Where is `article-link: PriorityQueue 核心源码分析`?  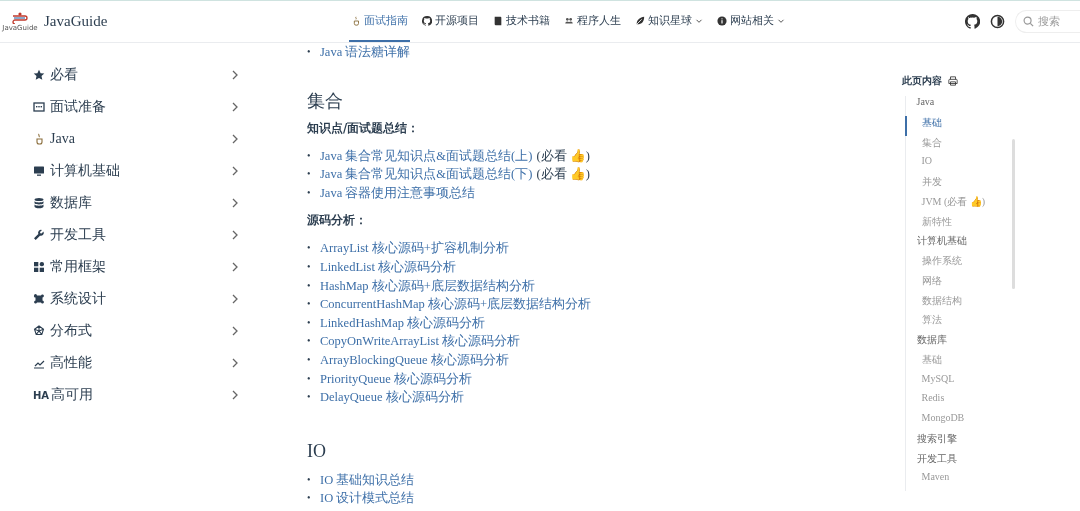
article-link: PriorityQueue 核心源码分析 is located at coordinates (396, 379).